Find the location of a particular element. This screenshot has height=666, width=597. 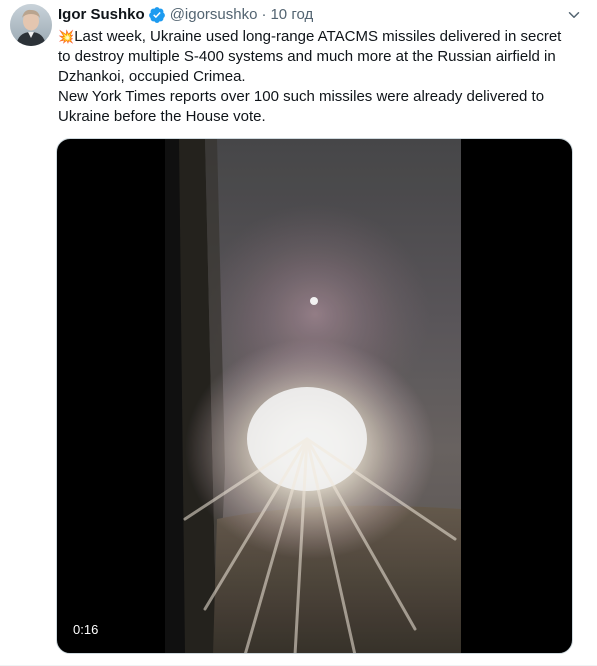

collision-emoji-icon: 💥 is located at coordinates (66, 36).